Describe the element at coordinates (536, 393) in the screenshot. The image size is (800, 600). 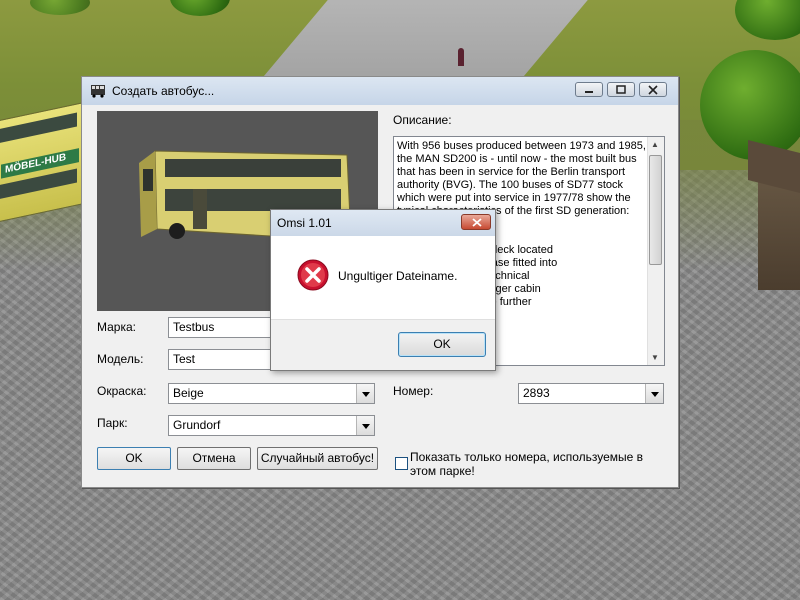
I see `number-value: 2893` at that location.